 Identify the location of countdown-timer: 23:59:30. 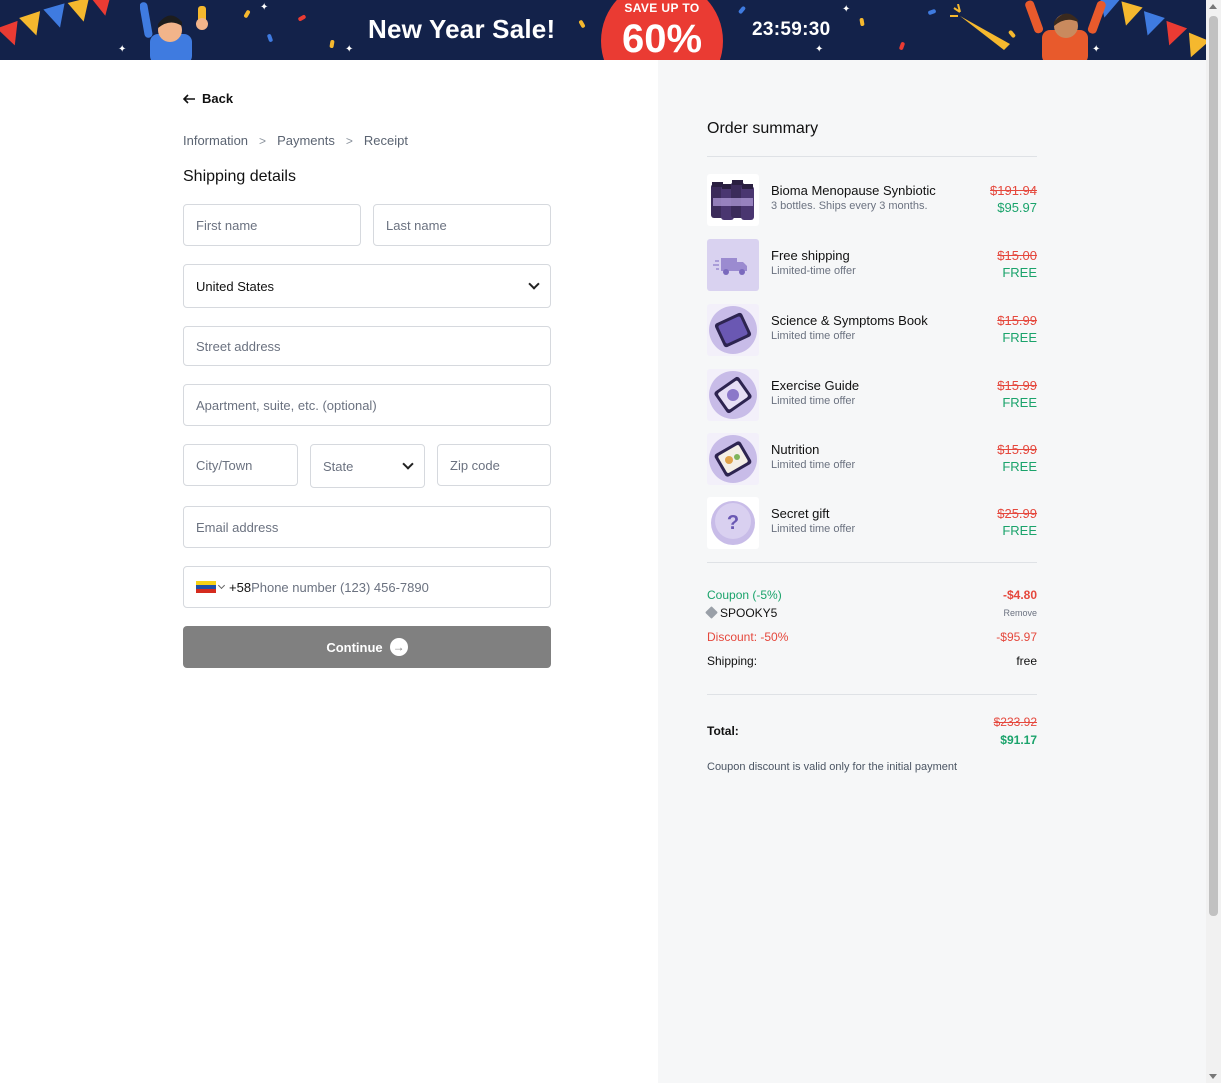
(791, 29).